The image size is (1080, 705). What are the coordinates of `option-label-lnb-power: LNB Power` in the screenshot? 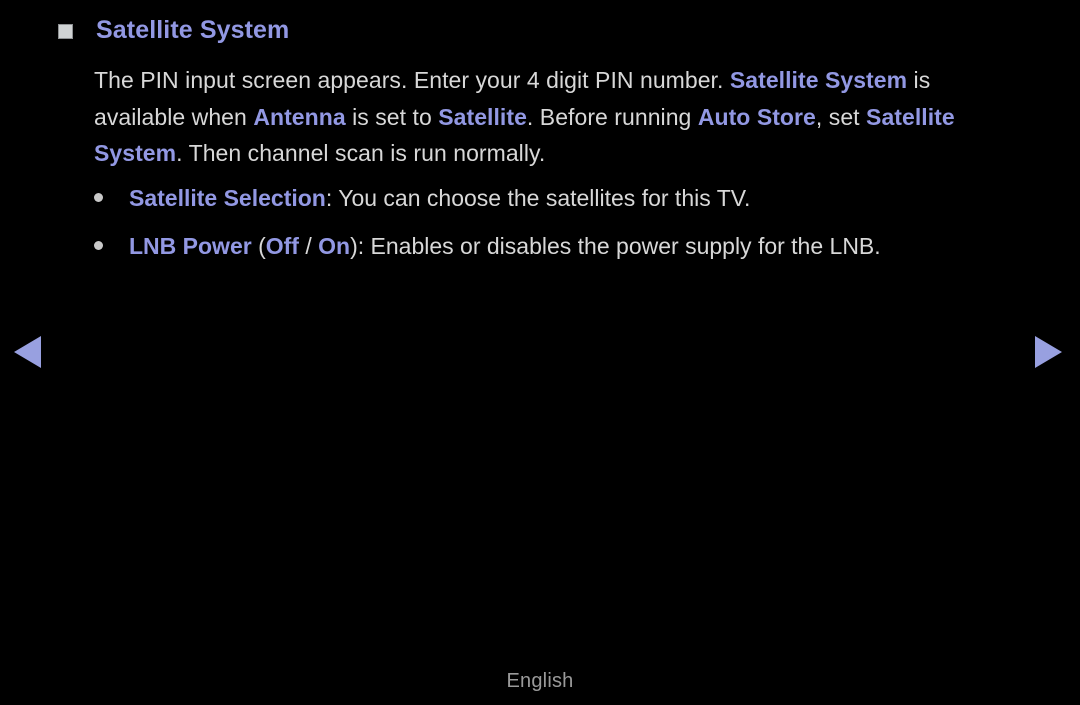 It's located at (190, 246).